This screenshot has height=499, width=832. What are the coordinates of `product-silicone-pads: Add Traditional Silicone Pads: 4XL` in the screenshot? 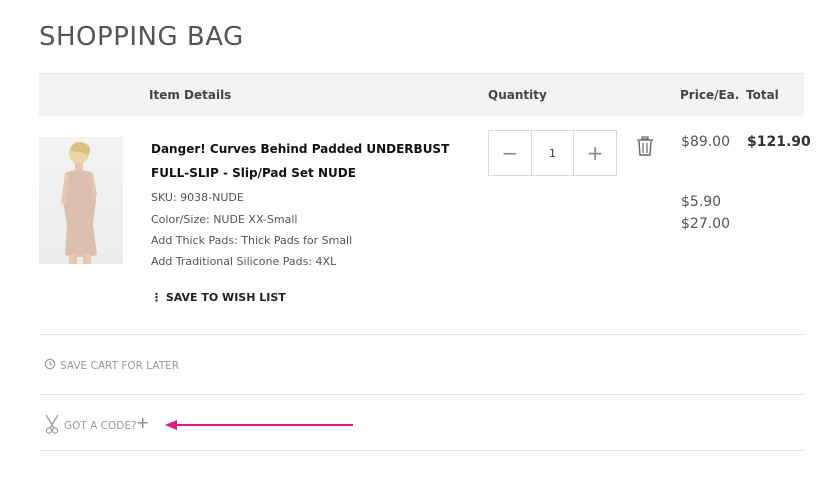 It's located at (244, 261).